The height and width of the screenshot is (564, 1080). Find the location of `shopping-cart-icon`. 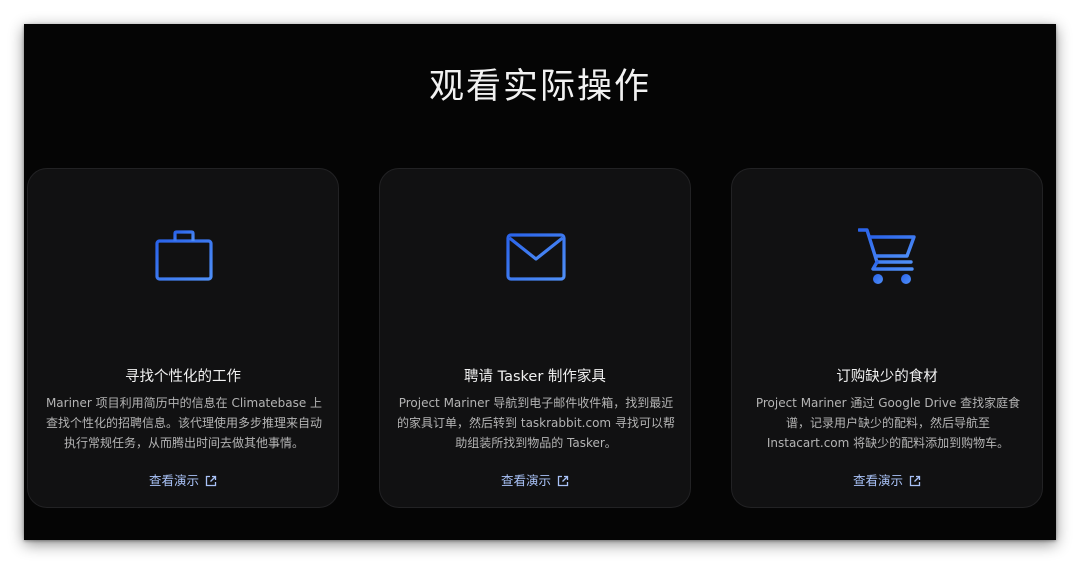

shopping-cart-icon is located at coordinates (887, 256).